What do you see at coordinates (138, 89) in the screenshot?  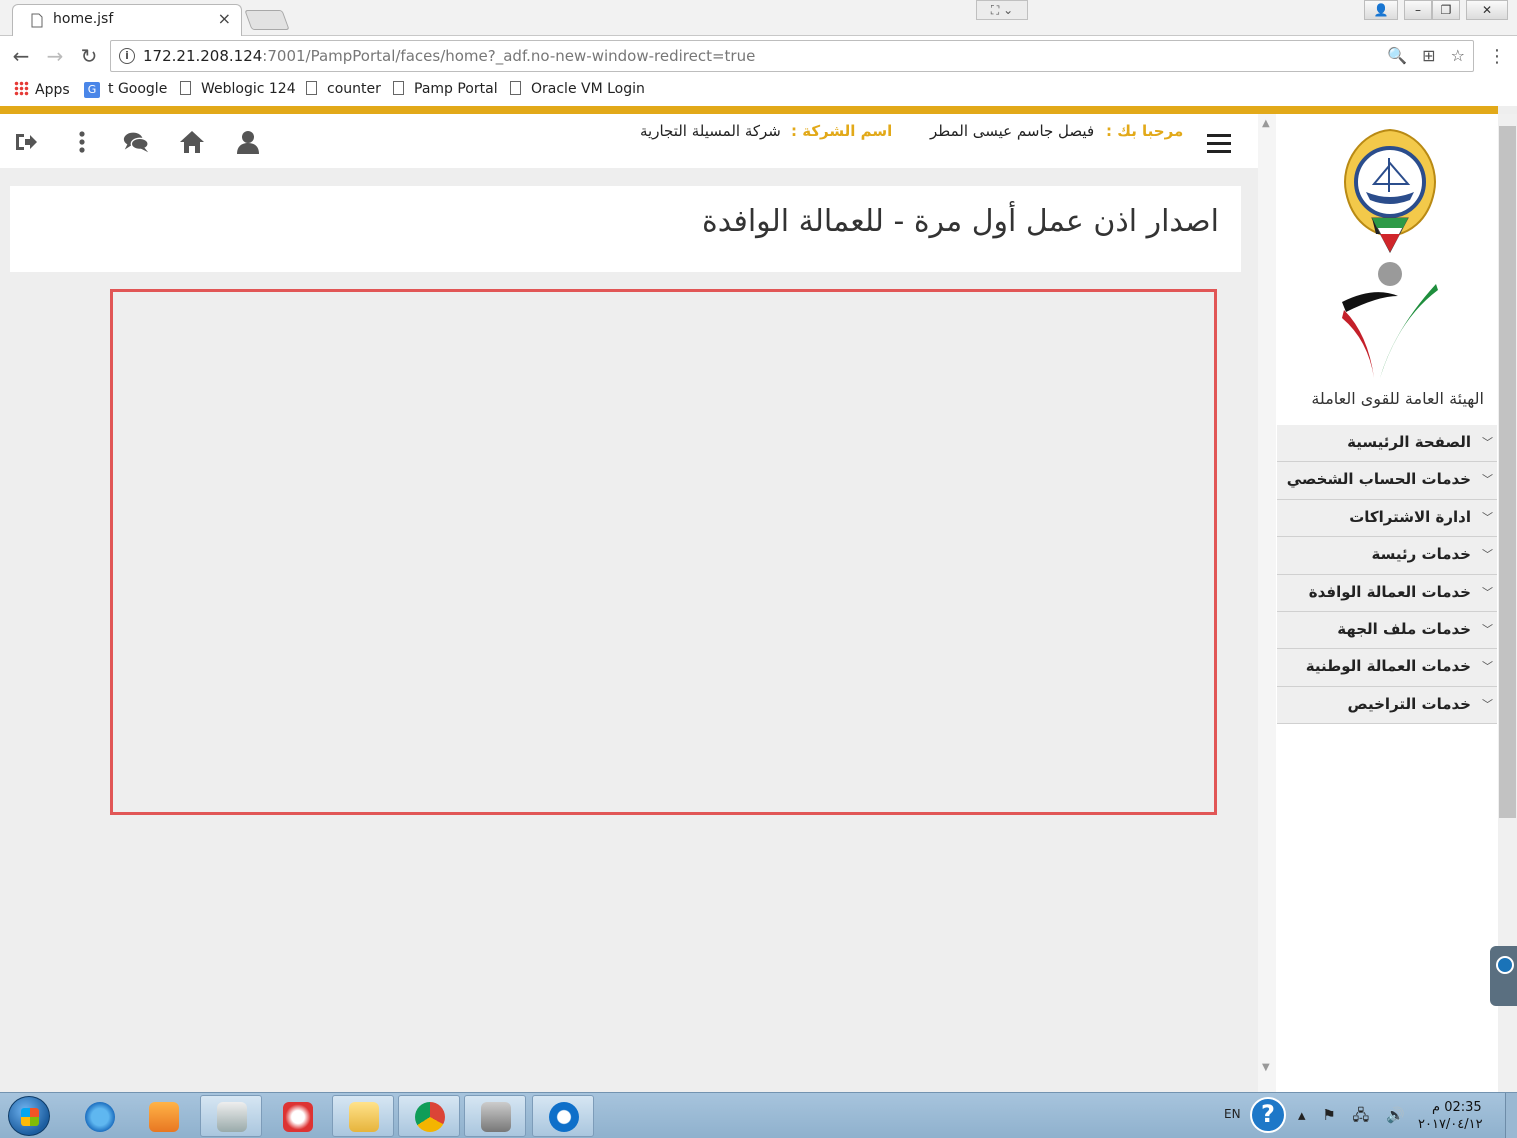 I see `bookmark-label: t Google` at bounding box center [138, 89].